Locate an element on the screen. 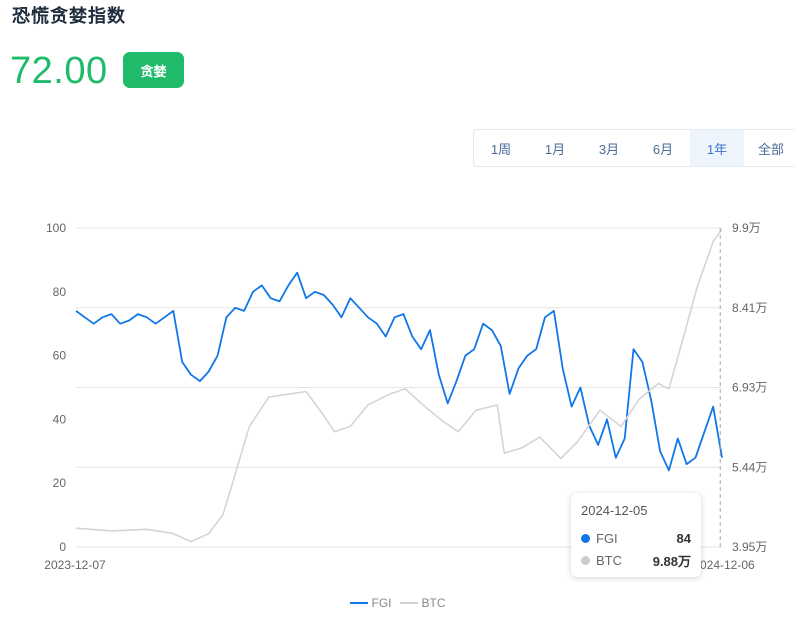 This screenshot has width=795, height=631. btc-line-icon is located at coordinates (408, 603).